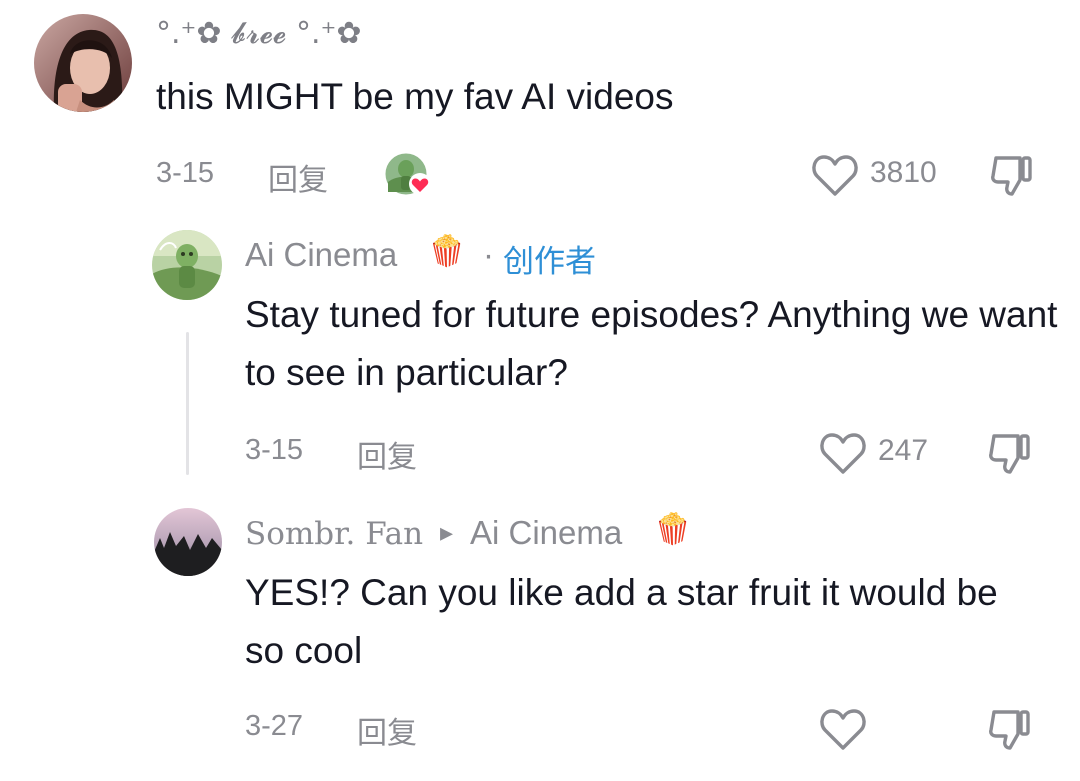 The height and width of the screenshot is (781, 1080). I want to click on creator-liked-badge-icon, so click(409, 175).